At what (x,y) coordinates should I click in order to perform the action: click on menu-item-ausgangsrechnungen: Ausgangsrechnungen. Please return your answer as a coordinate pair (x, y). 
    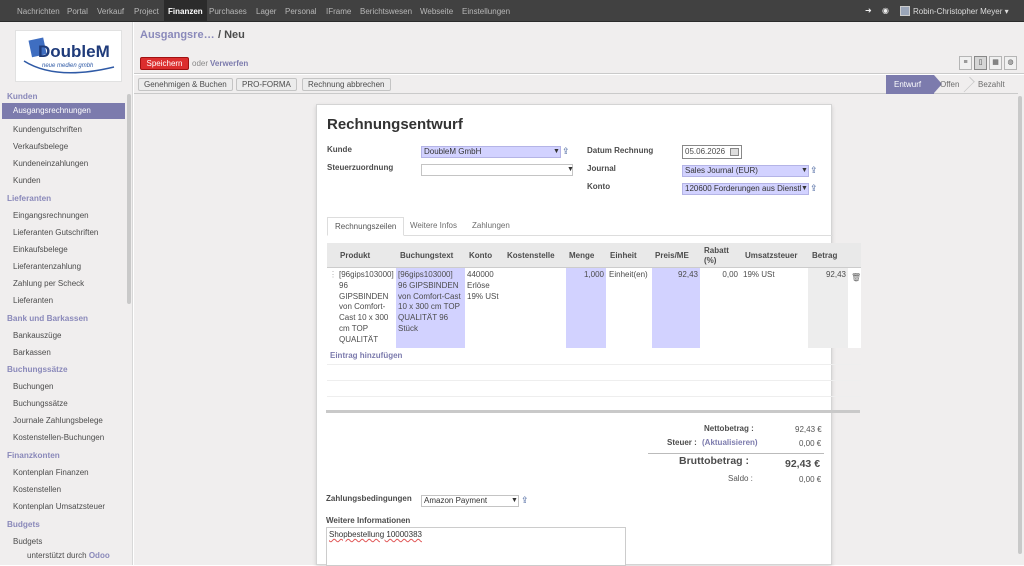
    Looking at the image, I should click on (63, 111).